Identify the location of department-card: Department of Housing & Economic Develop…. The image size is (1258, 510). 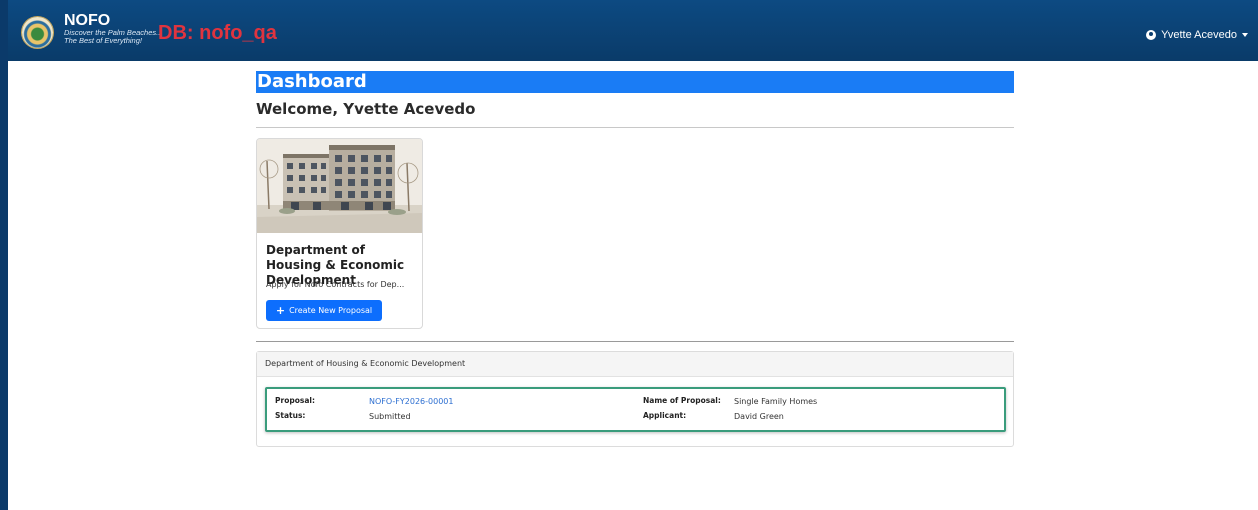
(339, 233).